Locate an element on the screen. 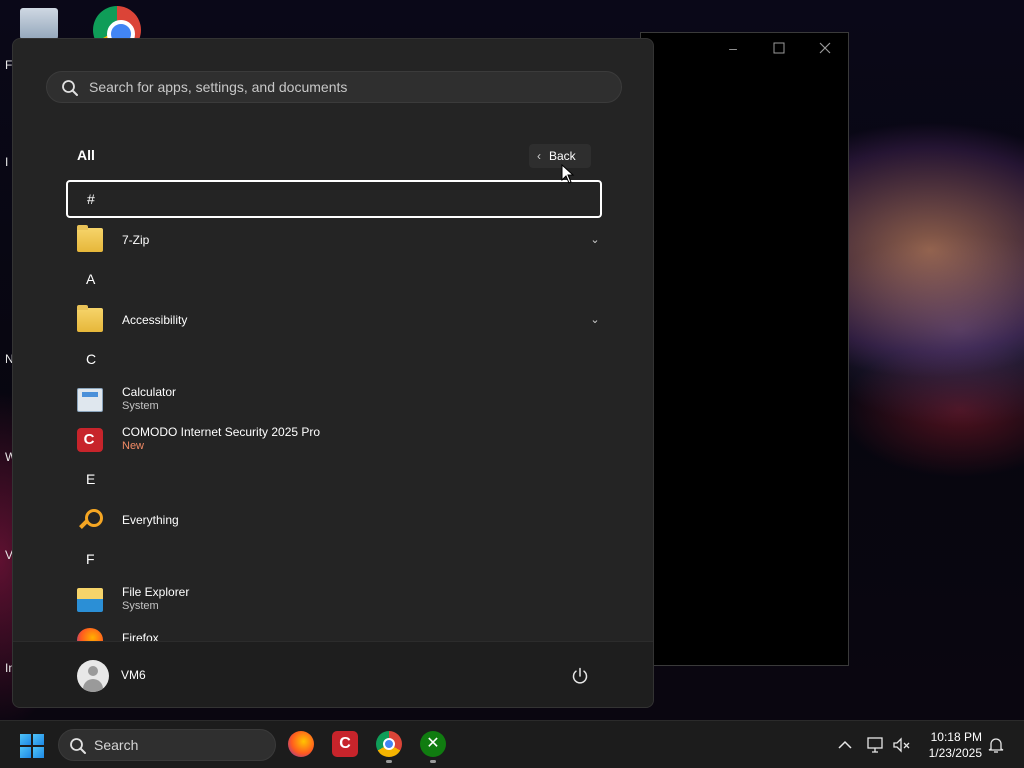 The image size is (1024, 768). app-item-firefox: Firefox is located at coordinates (338, 631).